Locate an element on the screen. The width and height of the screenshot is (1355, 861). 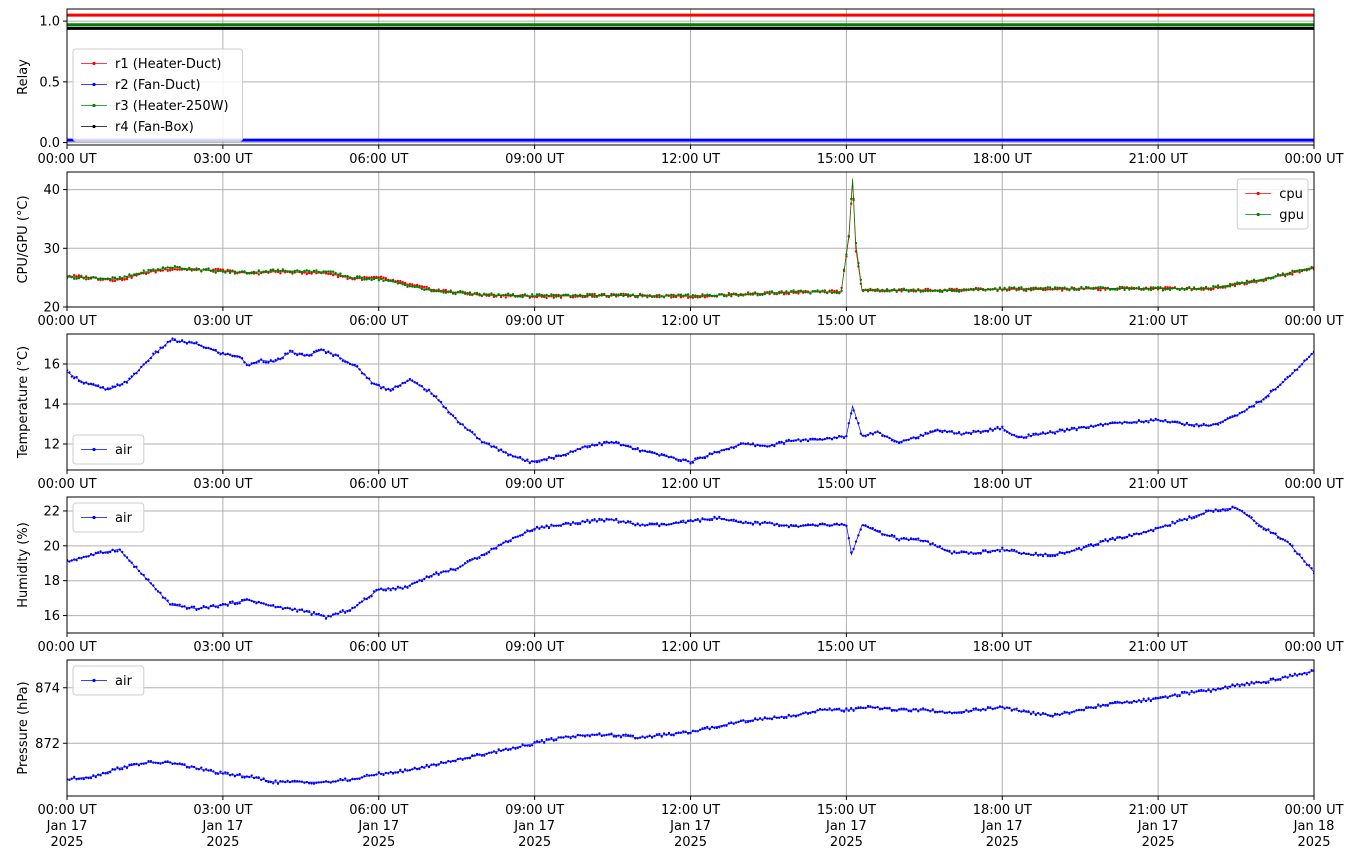
y-axis-label: Humidity (%) is located at coordinates (23, 565).